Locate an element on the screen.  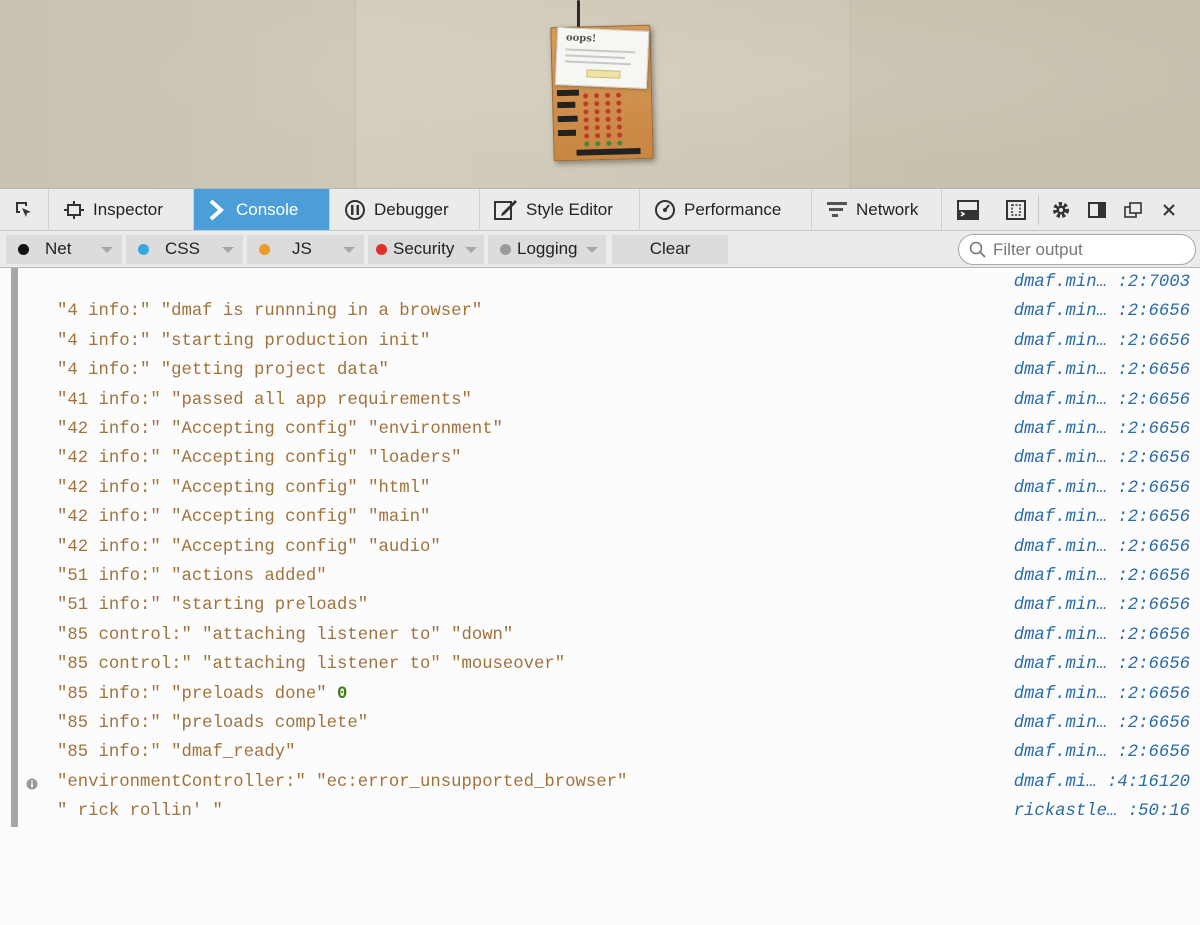
split-console-button is located at coordinates (968, 209).